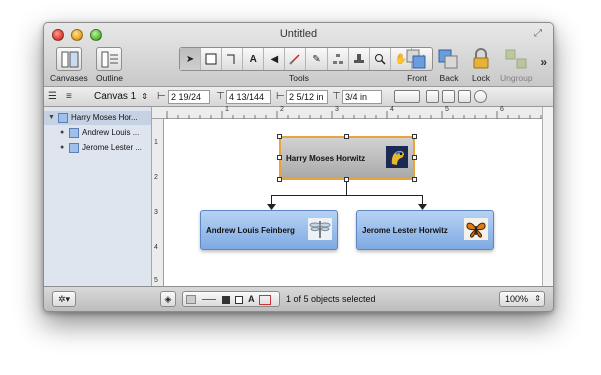  Describe the element at coordinates (320, 230) in the screenshot. I see `dragonfly-icon` at that location.